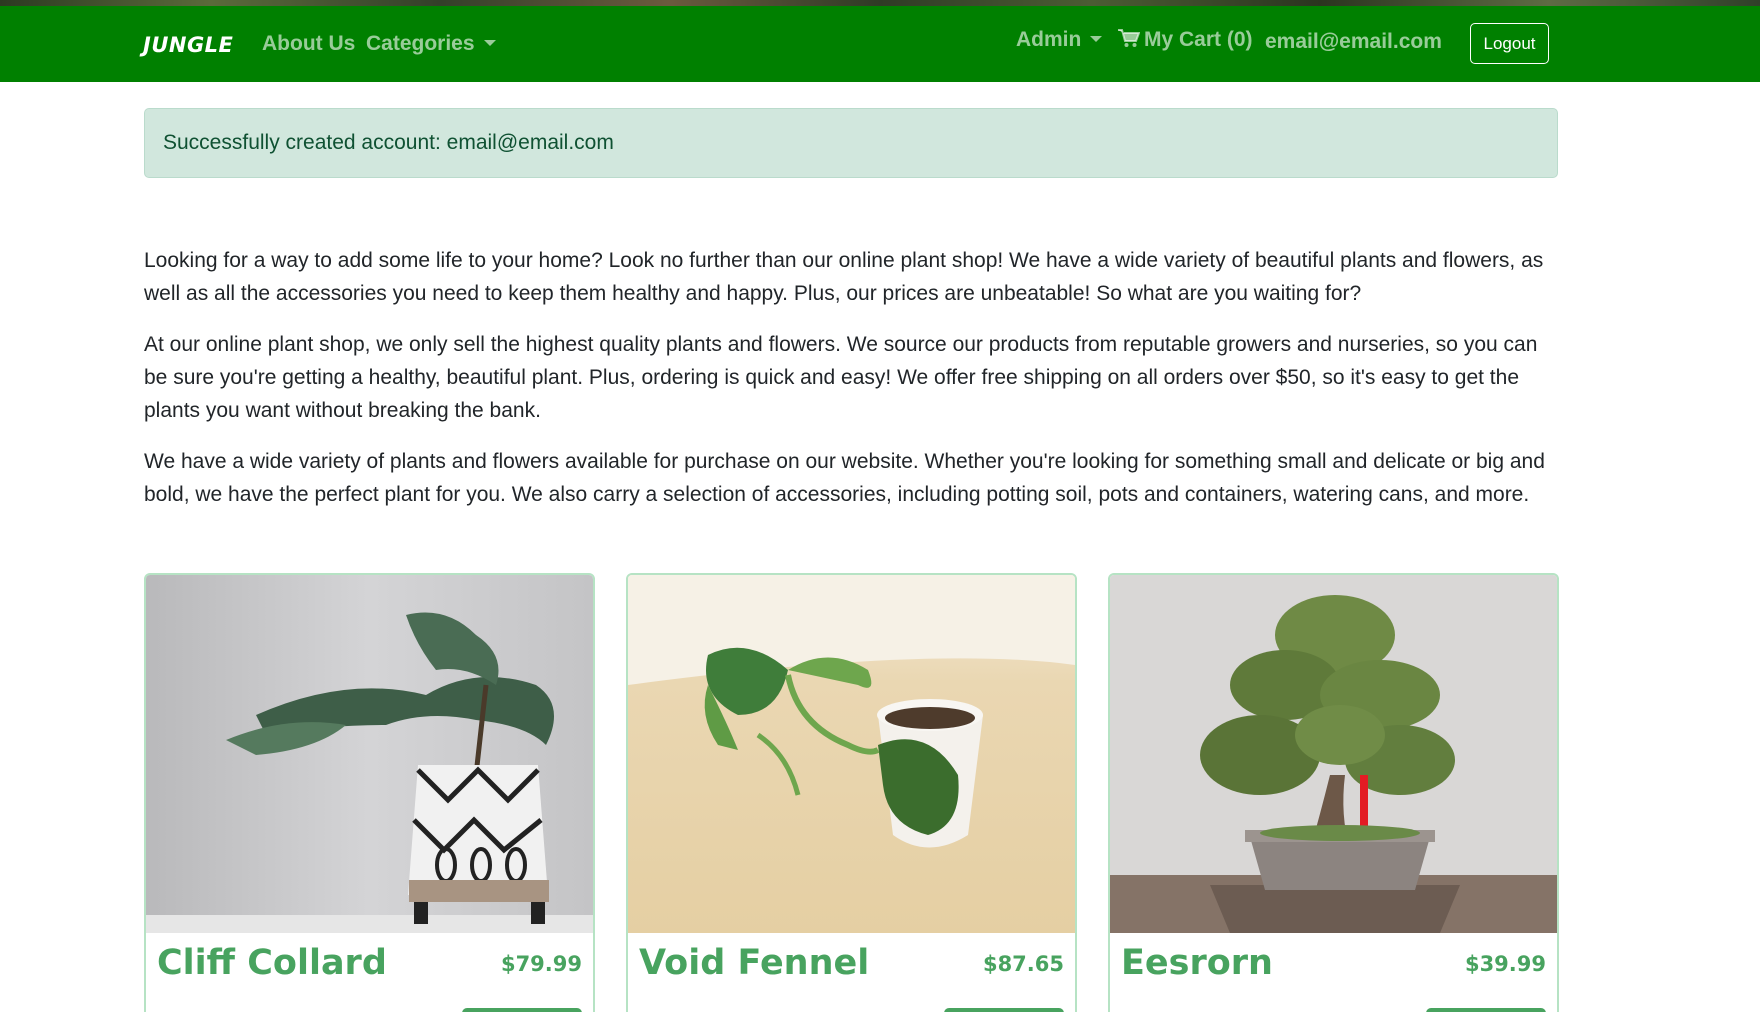 The image size is (1760, 1012). What do you see at coordinates (754, 963) in the screenshot?
I see `product-name: Void Fennel` at bounding box center [754, 963].